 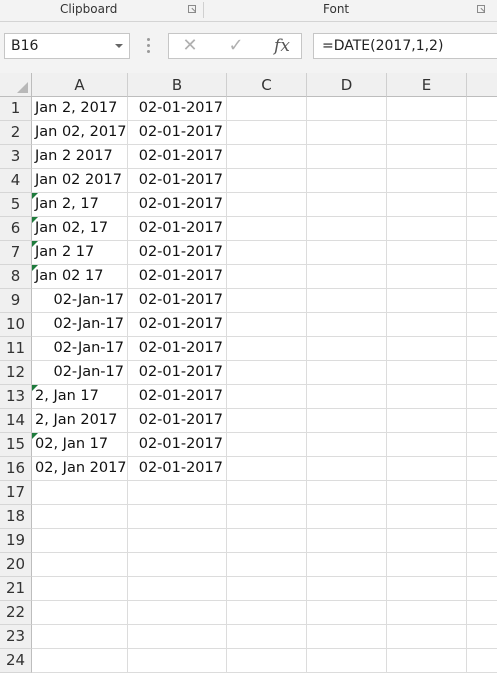 What do you see at coordinates (236, 46) in the screenshot?
I see `checkmark-icon: ✓` at bounding box center [236, 46].